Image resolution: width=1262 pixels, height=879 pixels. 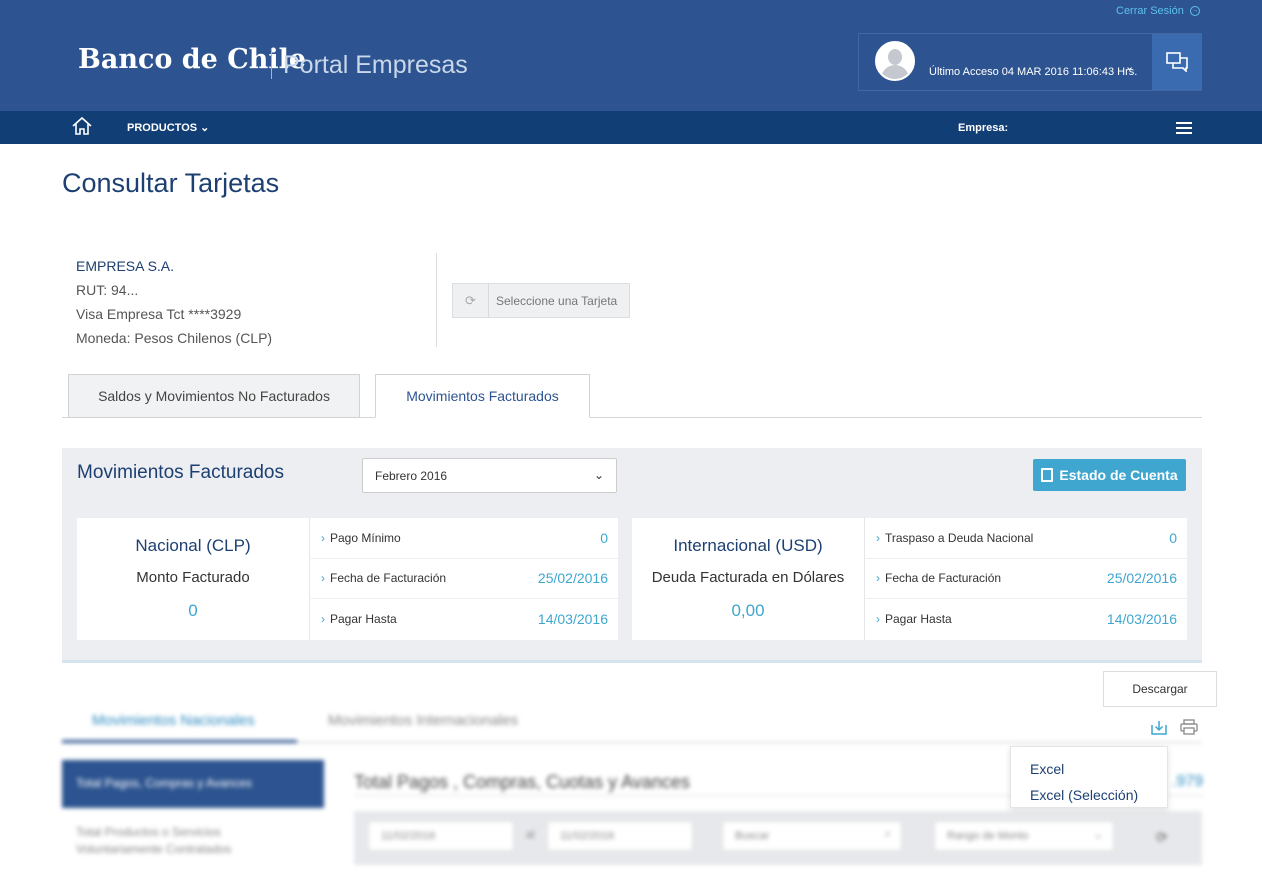 I want to click on tab-no-facturados: Saldos y Movimientos No Facturados, so click(x=214, y=396).